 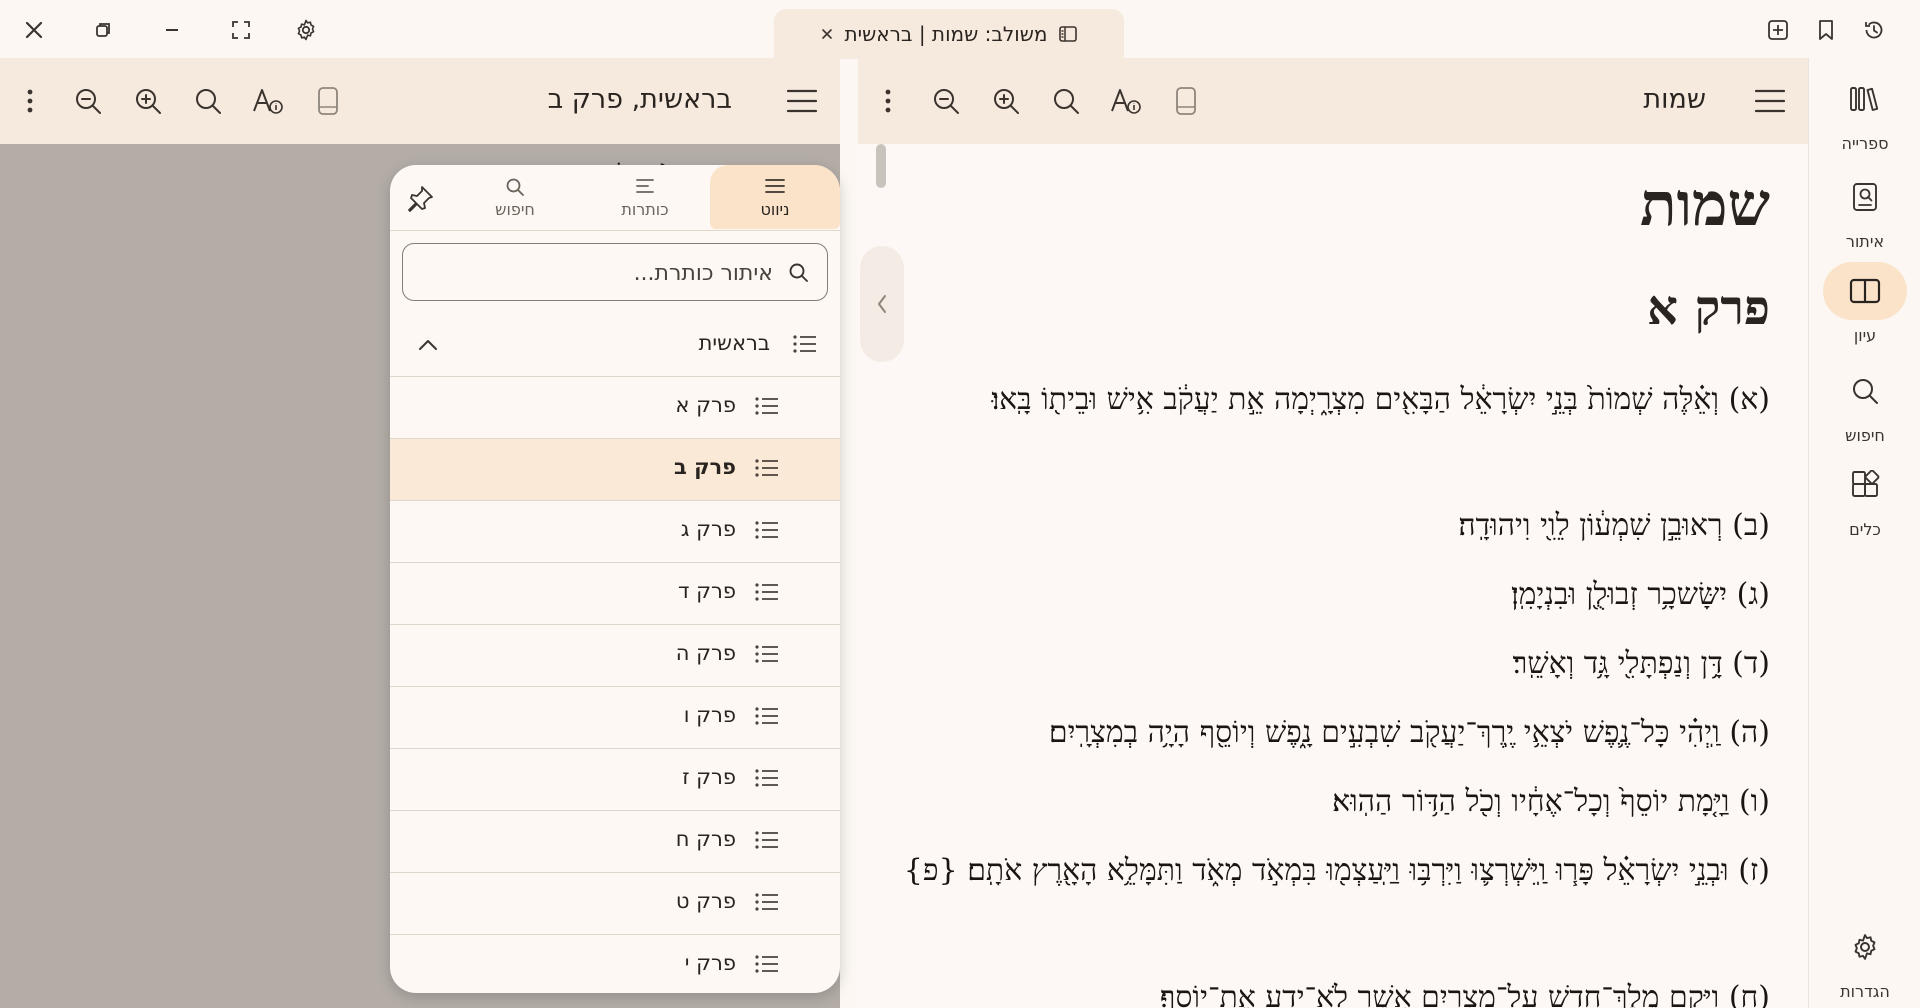 What do you see at coordinates (775, 209) in the screenshot?
I see `tab-label: ניווט` at bounding box center [775, 209].